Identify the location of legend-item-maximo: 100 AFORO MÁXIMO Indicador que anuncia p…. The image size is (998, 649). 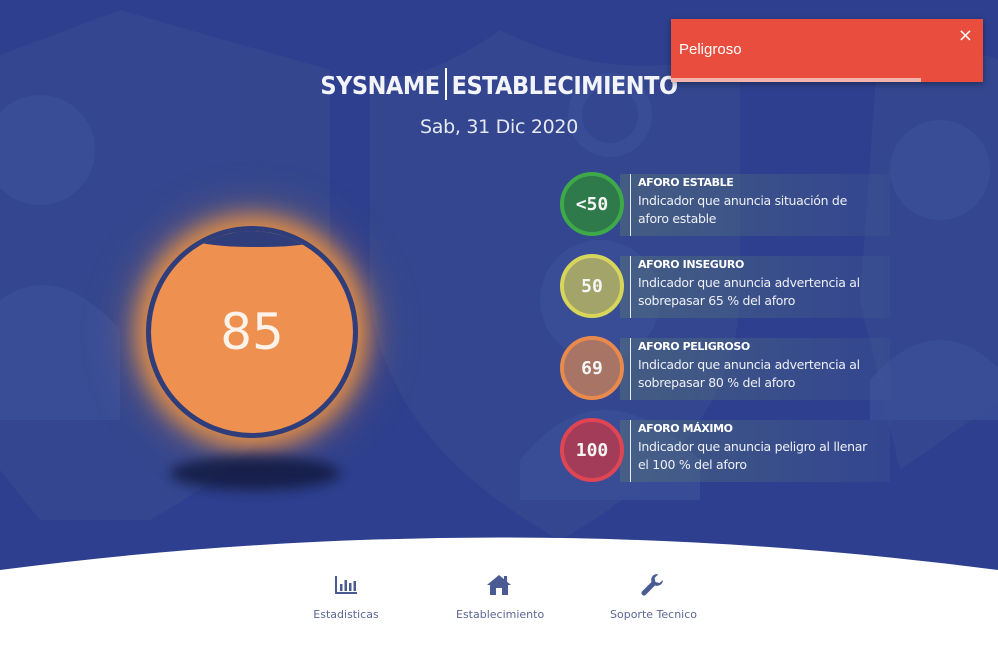
(725, 451).